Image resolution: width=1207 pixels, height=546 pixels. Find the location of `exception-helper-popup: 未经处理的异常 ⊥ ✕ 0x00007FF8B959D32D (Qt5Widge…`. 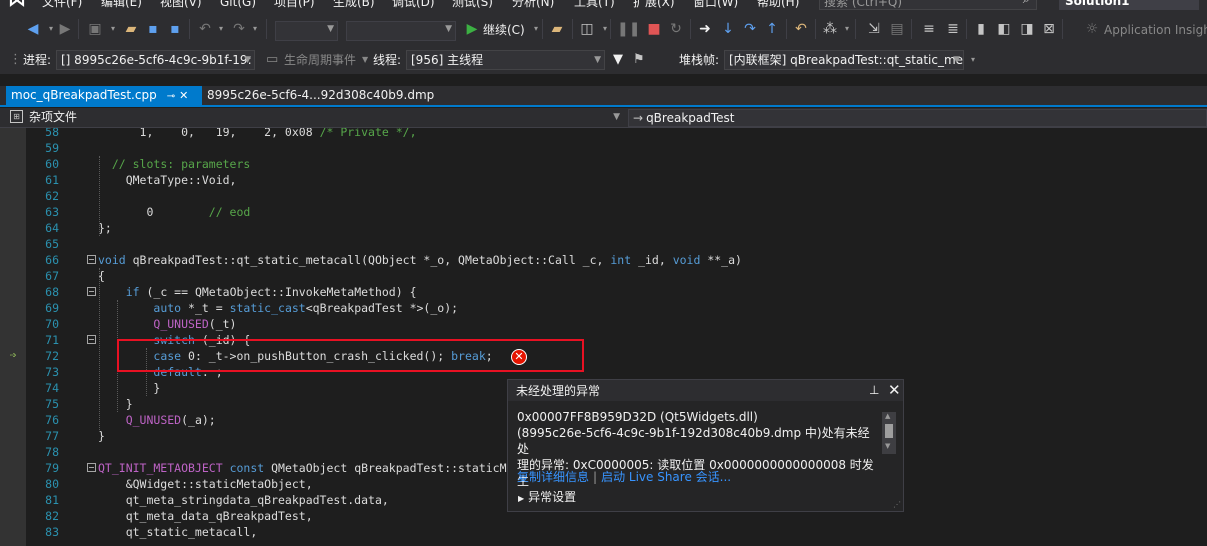

exception-helper-popup: 未经处理的异常 ⊥ ✕ 0x00007FF8B959D32D (Qt5Widge… is located at coordinates (705, 445).